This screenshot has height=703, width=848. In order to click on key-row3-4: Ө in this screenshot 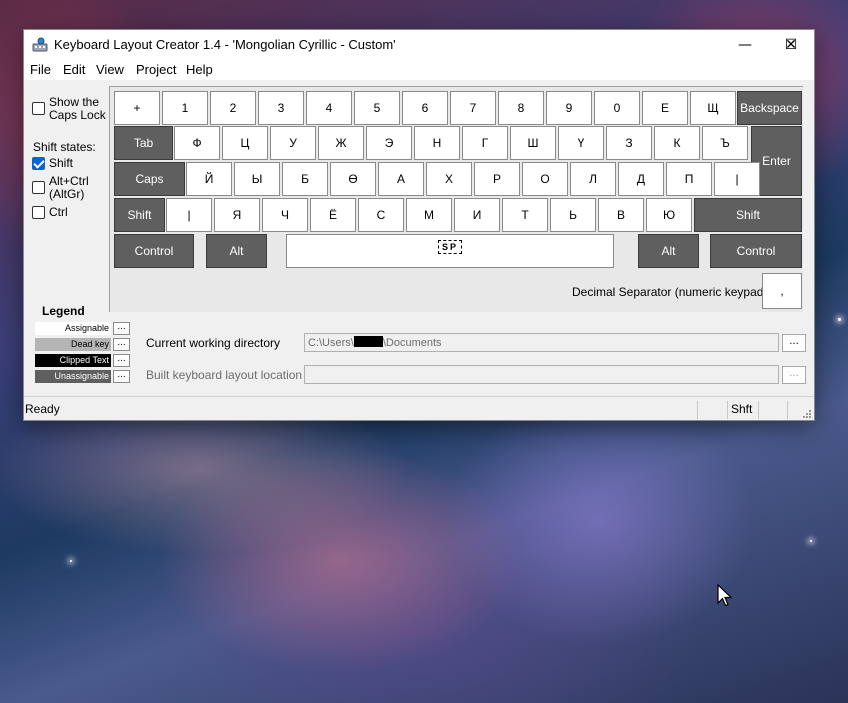, I will do `click(353, 179)`.